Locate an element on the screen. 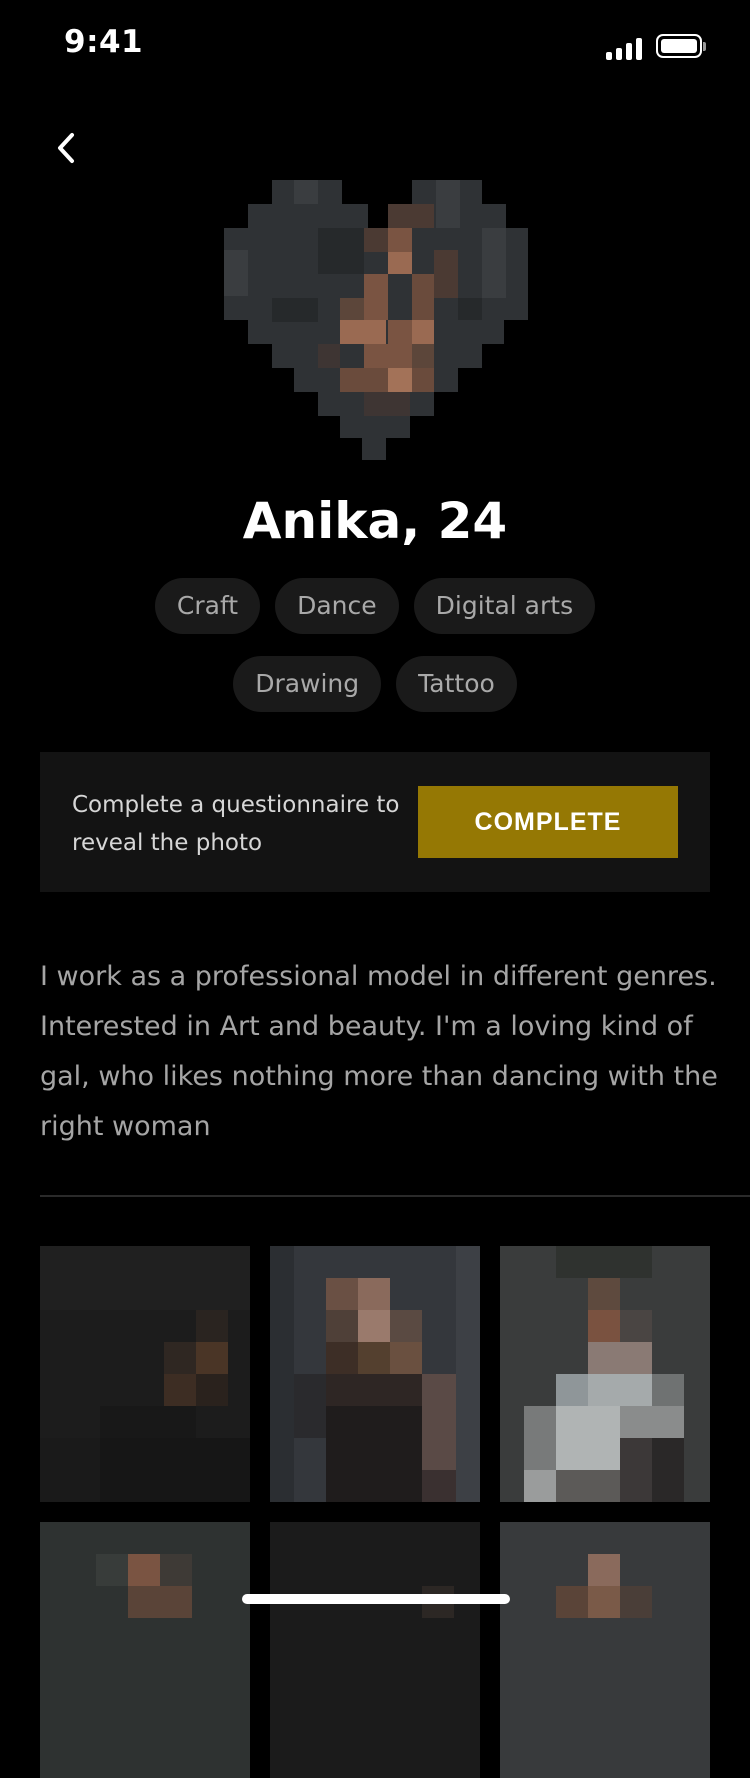 Image resolution: width=750 pixels, height=1778 pixels. battery-icon is located at coordinates (679, 46).